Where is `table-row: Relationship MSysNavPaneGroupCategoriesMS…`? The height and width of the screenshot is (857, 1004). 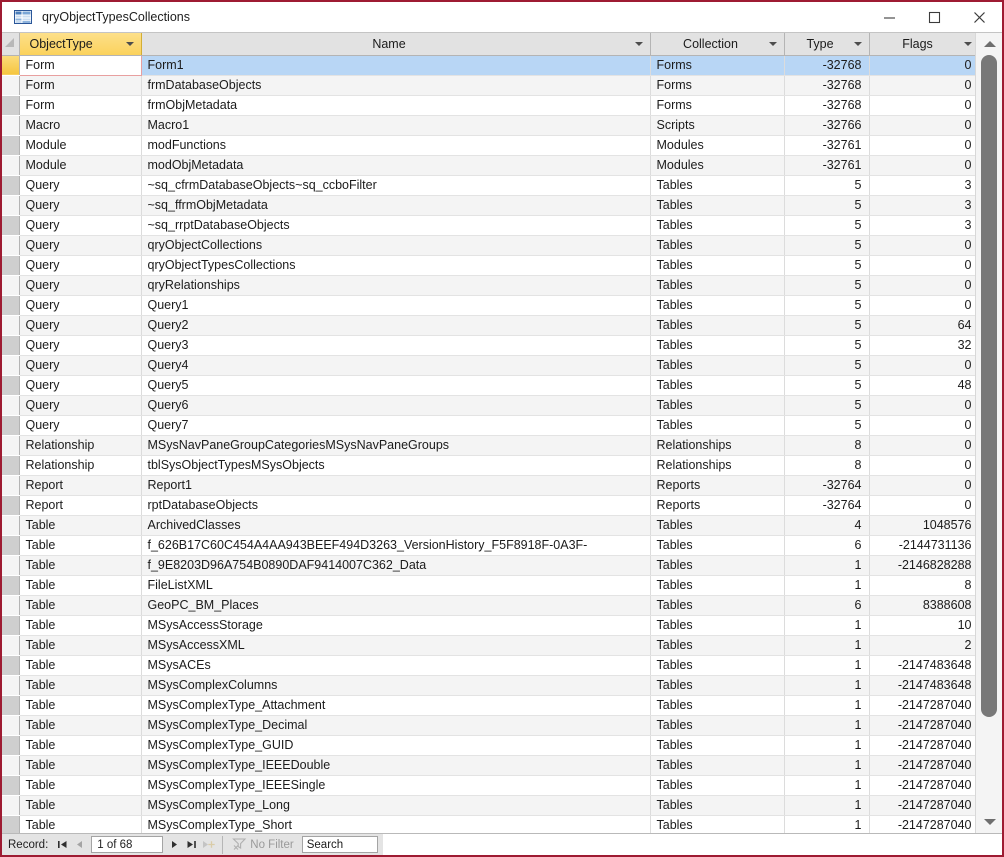 table-row: Relationship MSysNavPaneGroupCategoriesMS… is located at coordinates (491, 445).